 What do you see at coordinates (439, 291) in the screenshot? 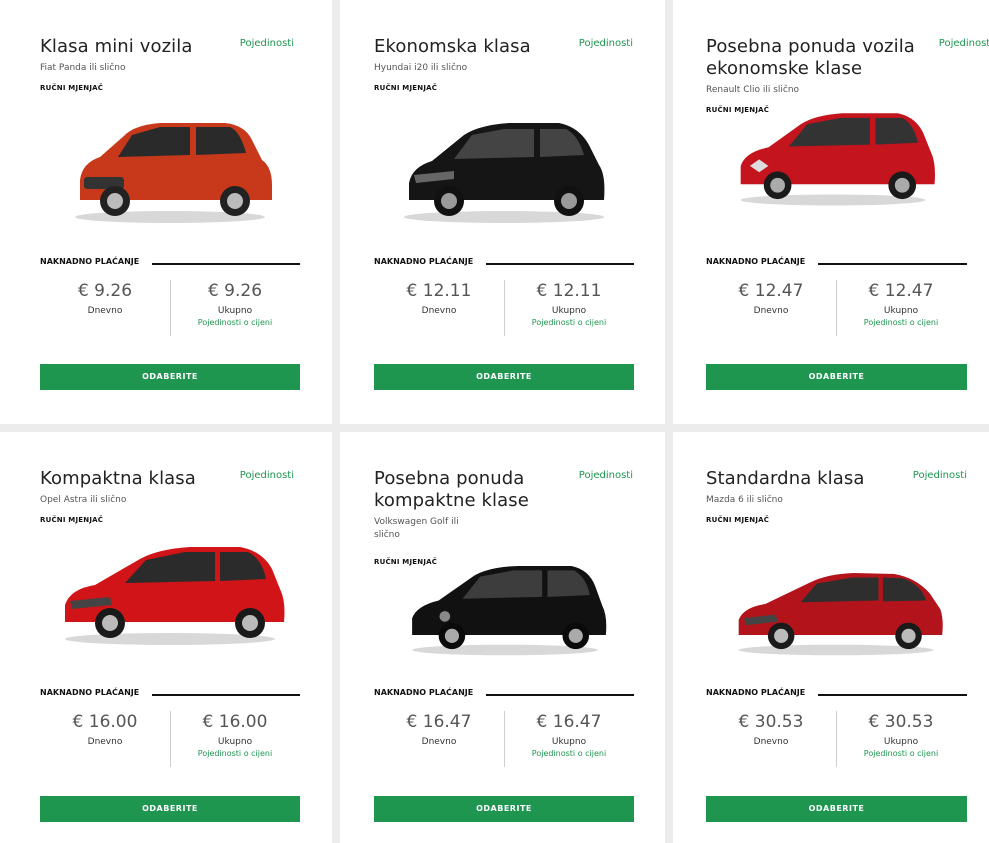
I see `daily-price: € 12.11` at bounding box center [439, 291].